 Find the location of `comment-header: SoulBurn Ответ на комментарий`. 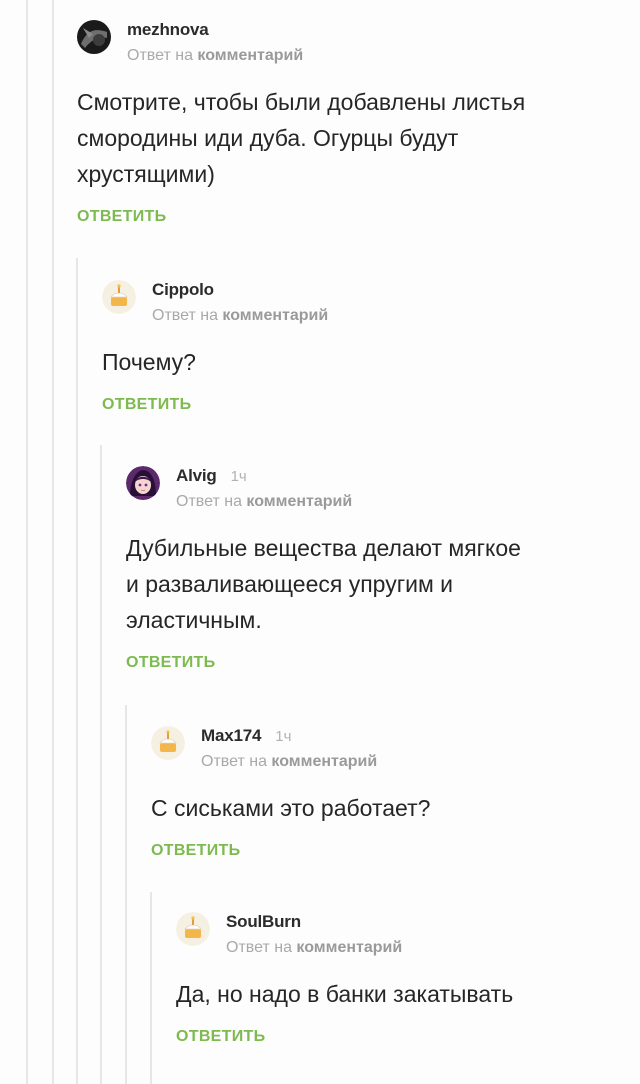

comment-header: SoulBurn Ответ на комментарий is located at coordinates (344, 935).